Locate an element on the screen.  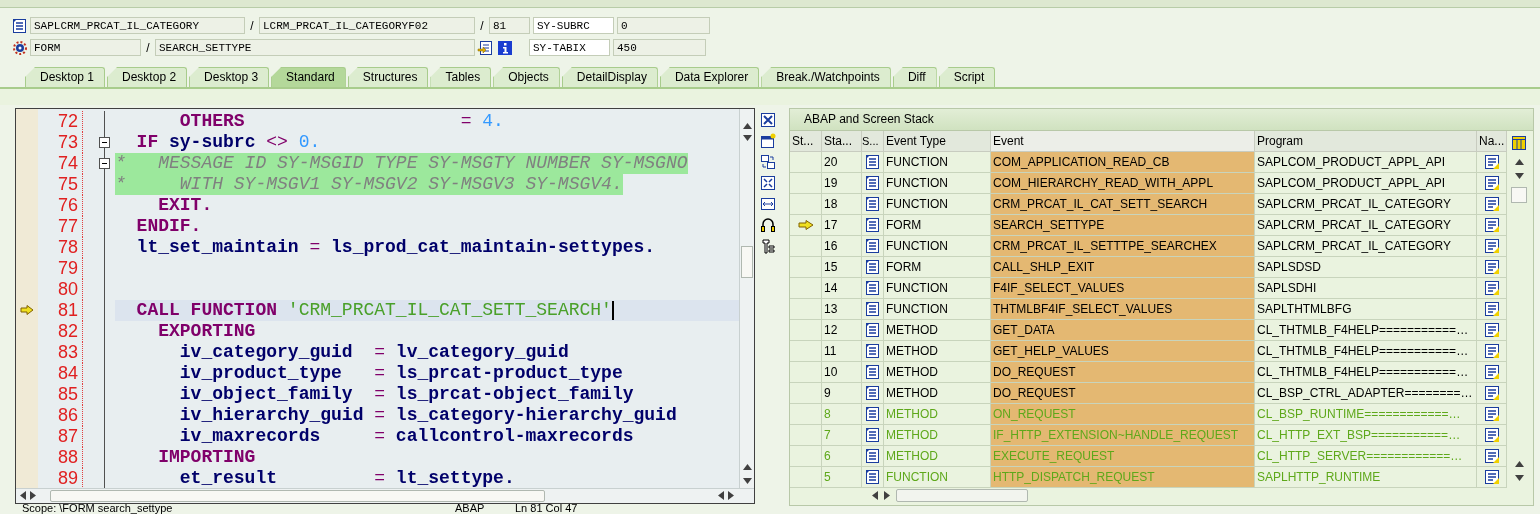
identifier-text: lv_category_guid is located at coordinates (482, 352).